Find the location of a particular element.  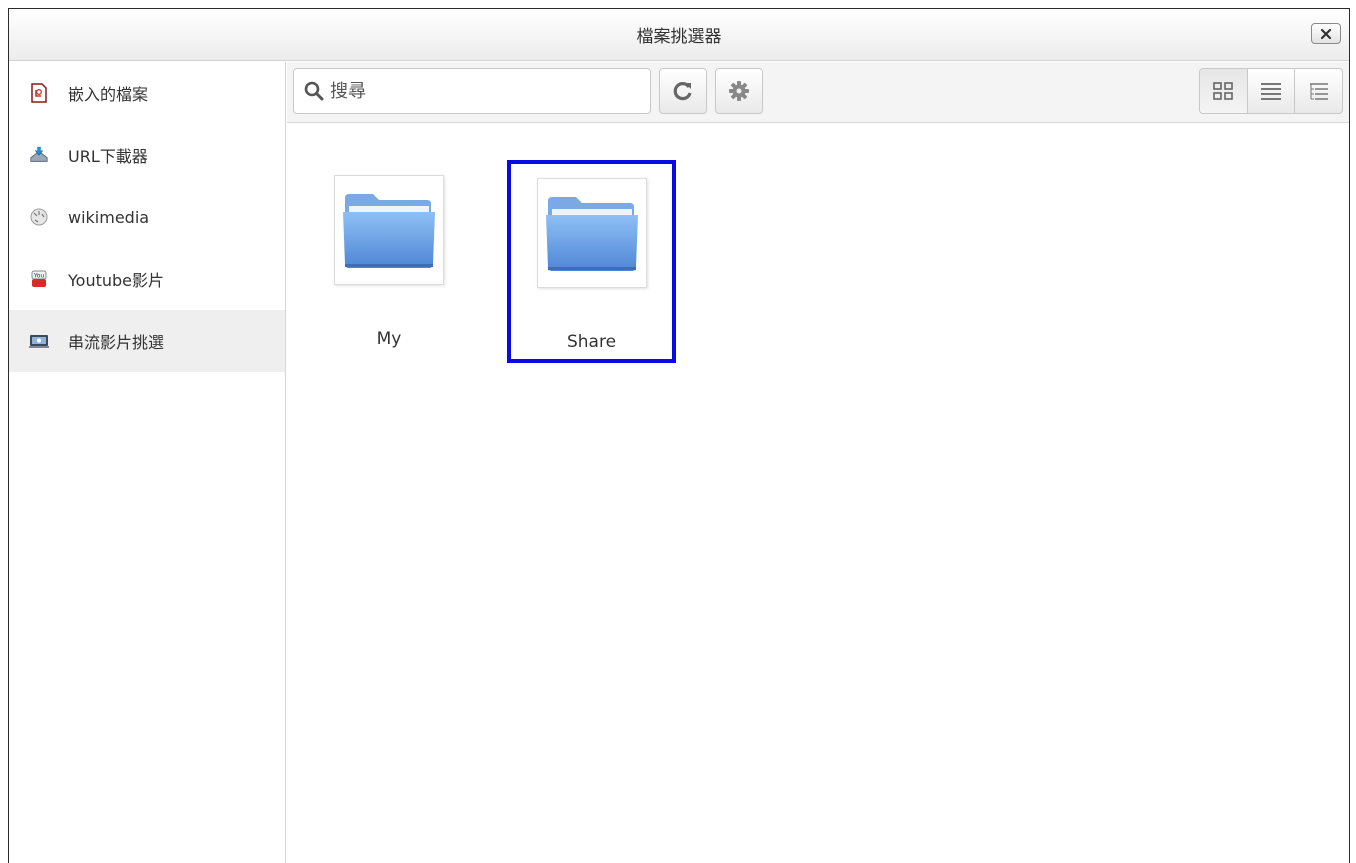

streaming-video-icon is located at coordinates (39, 341).